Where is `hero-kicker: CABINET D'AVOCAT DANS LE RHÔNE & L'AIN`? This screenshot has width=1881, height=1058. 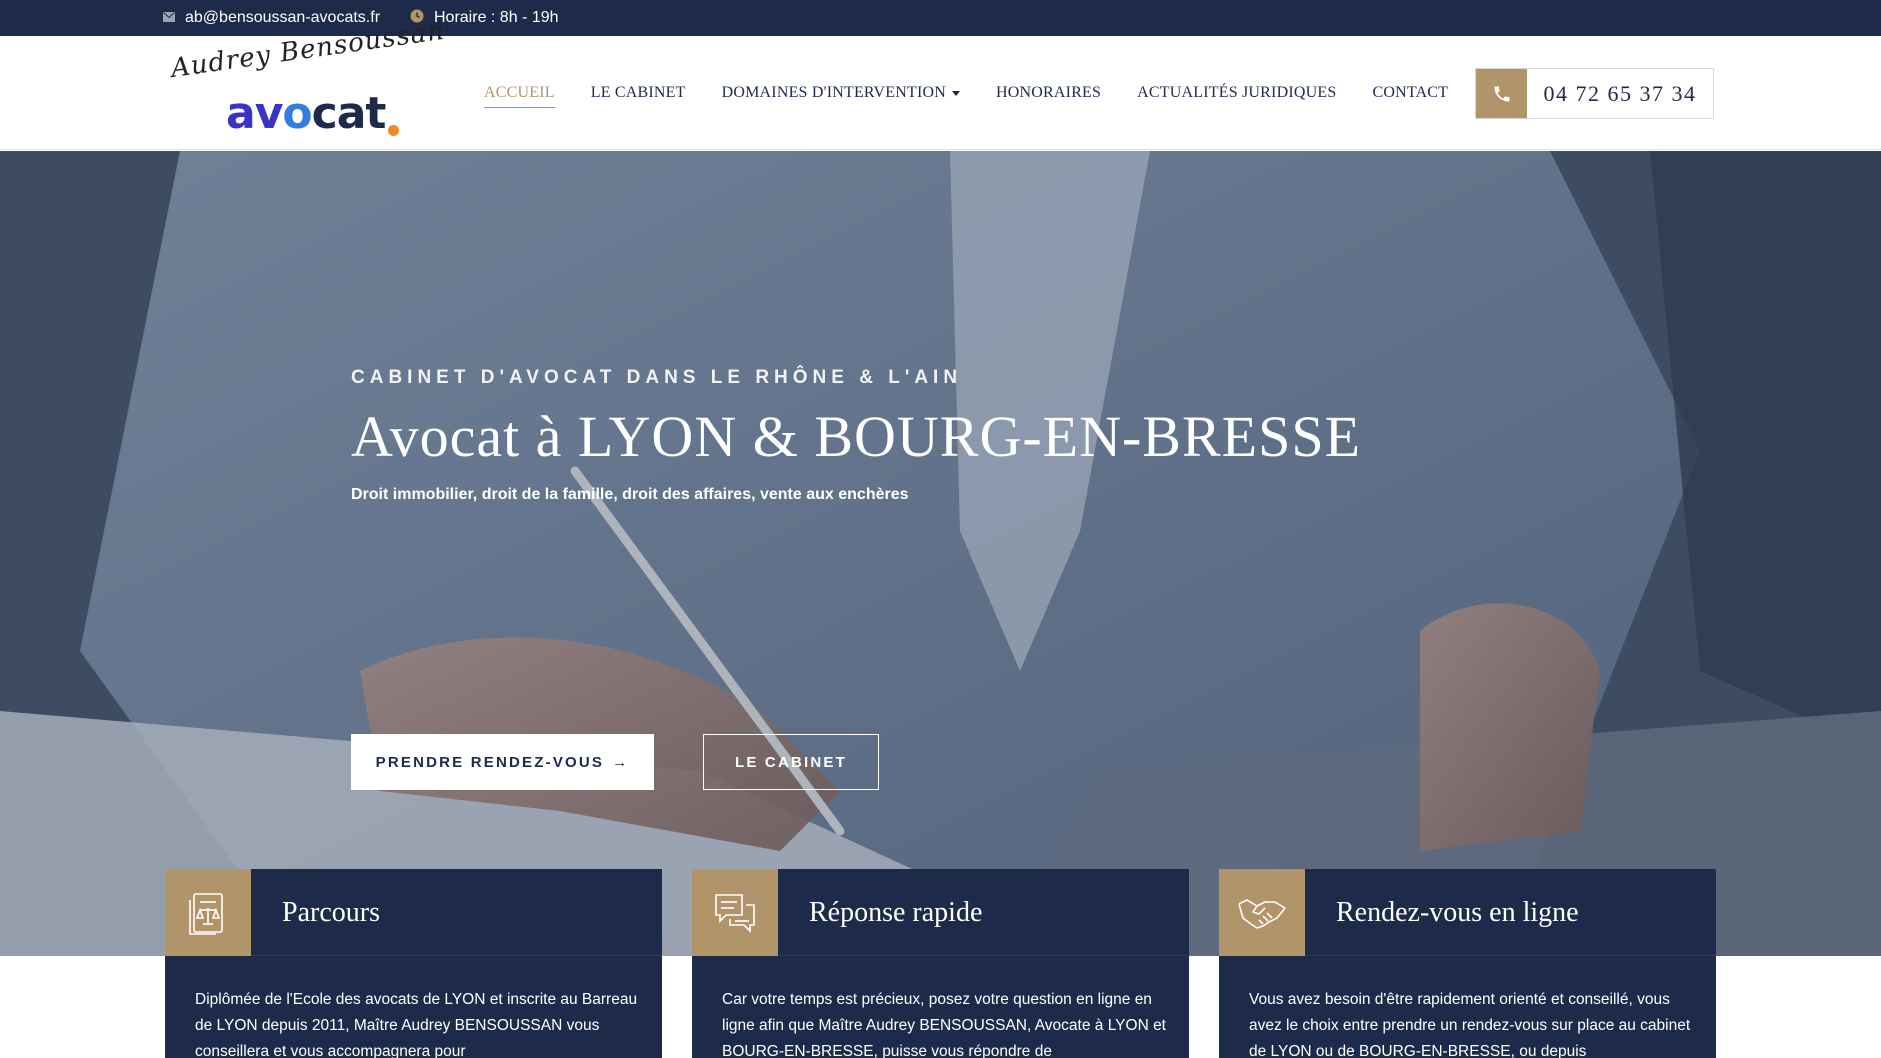
hero-kicker: CABINET D'AVOCAT DANS LE RHÔNE & L'AIN is located at coordinates (657, 377).